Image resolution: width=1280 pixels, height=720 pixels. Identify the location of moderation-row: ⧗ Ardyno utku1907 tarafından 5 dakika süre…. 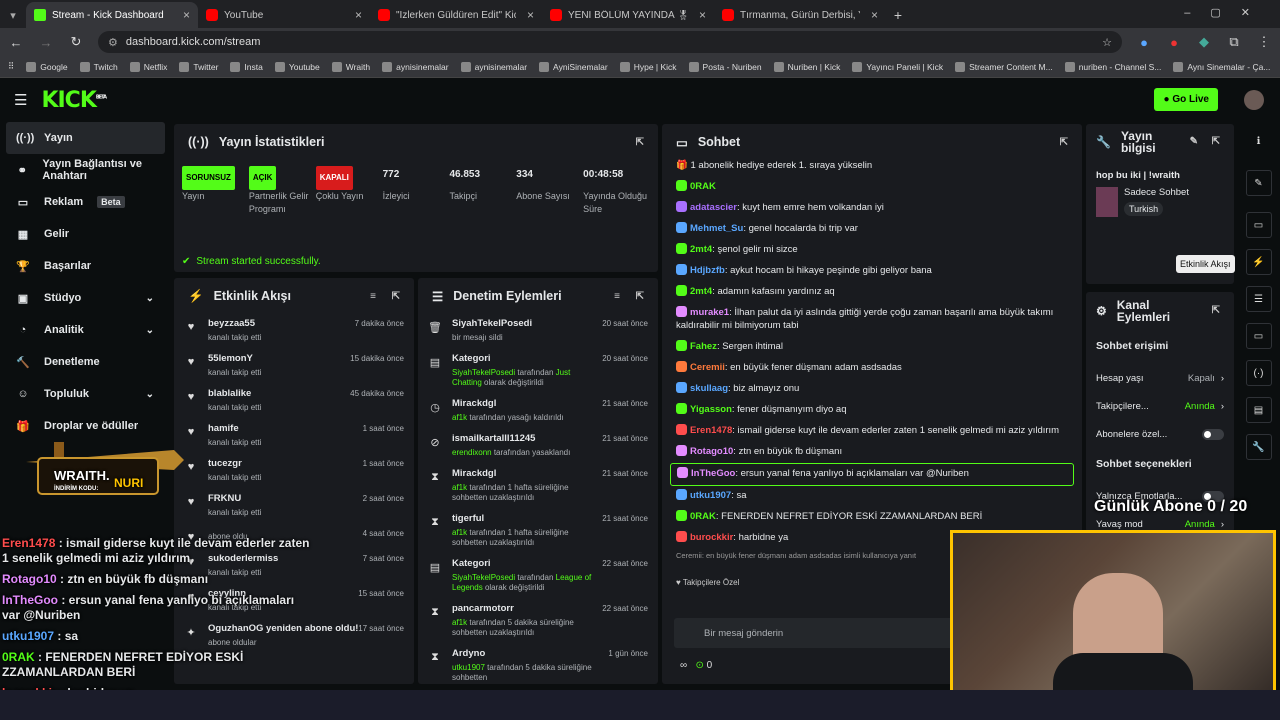
(538, 664).